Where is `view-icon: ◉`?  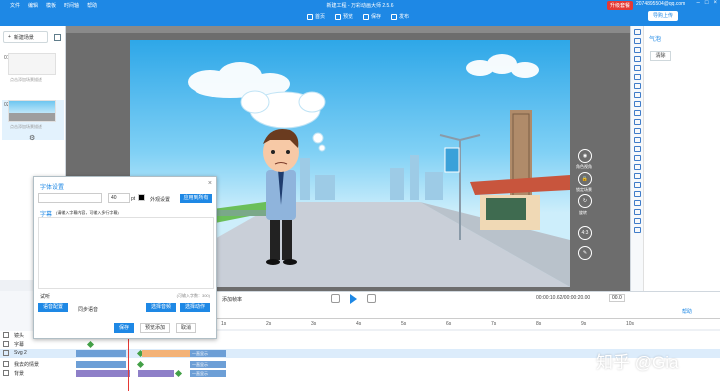
view-icon: ◉ is located at coordinates (585, 156).